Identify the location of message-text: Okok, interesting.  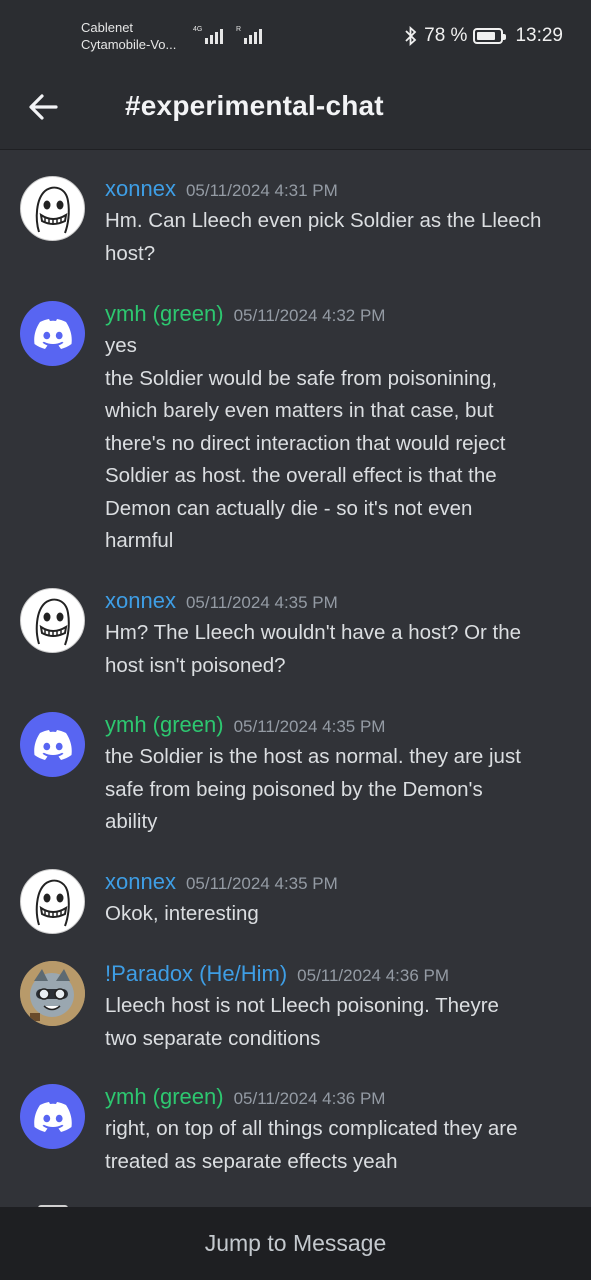
(340, 914).